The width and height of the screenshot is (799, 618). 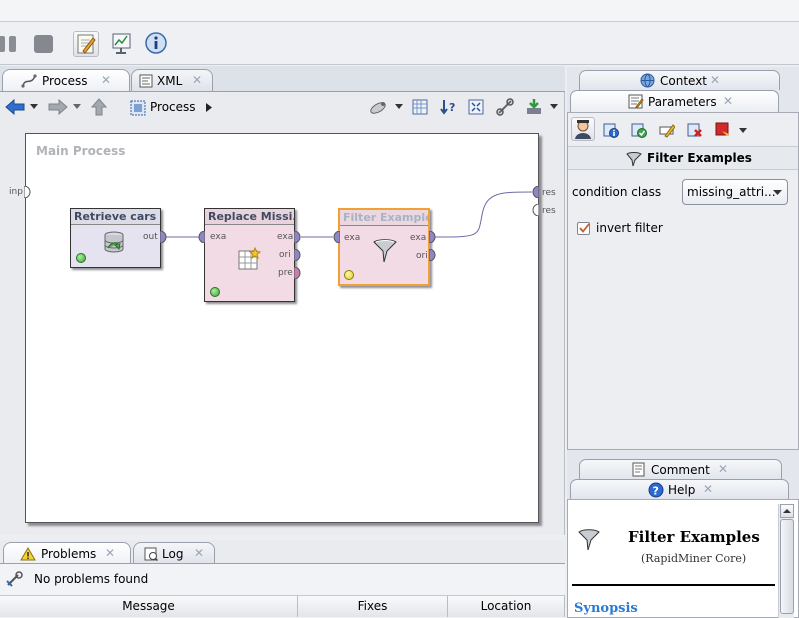 I want to click on column-header-location: Location, so click(x=506, y=606).